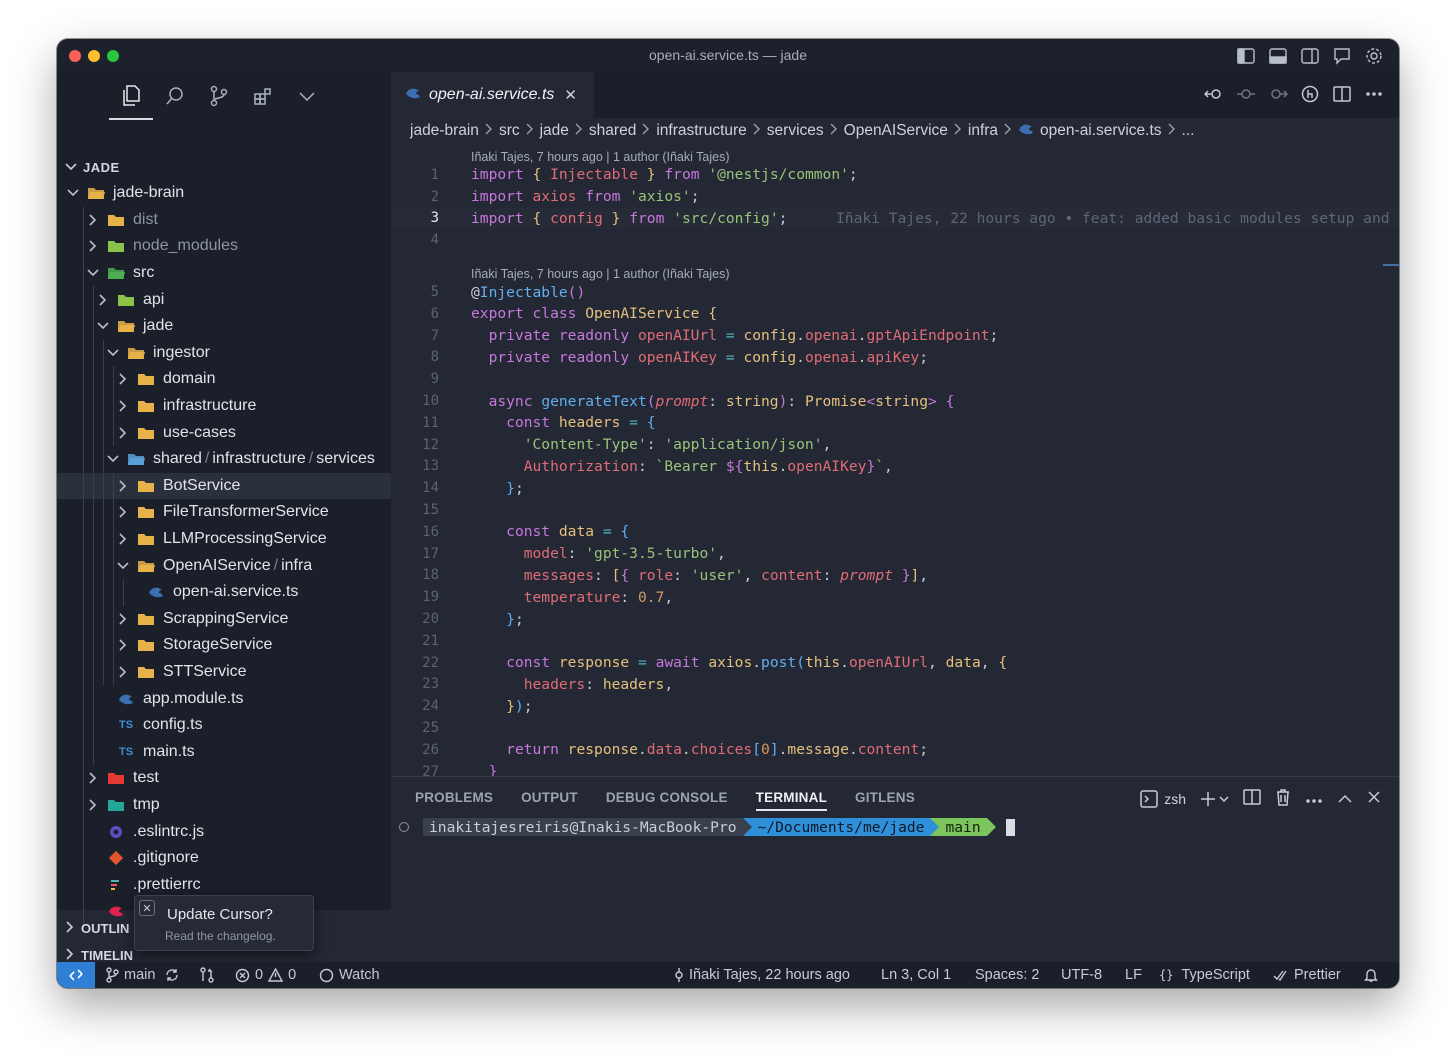  Describe the element at coordinates (224, 167) in the screenshot. I see `explorer-workspace-header: JADE` at that location.